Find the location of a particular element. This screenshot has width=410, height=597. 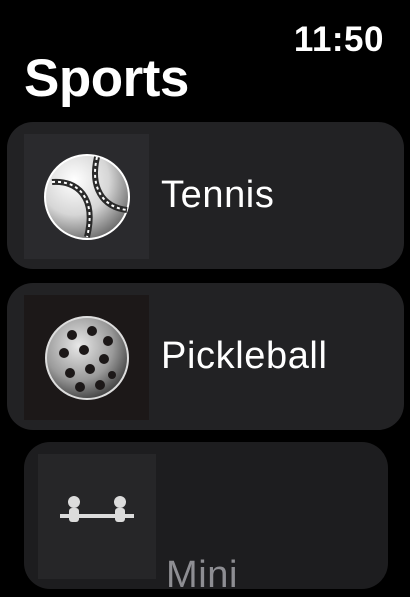

page-title: Sports is located at coordinates (106, 78).